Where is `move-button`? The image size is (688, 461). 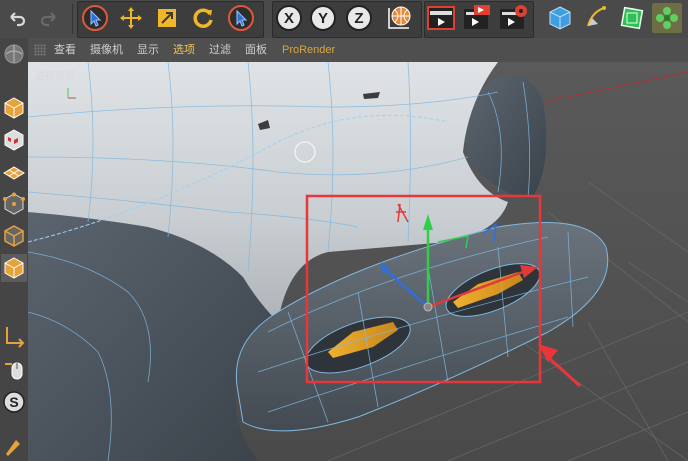
move-button is located at coordinates (131, 18).